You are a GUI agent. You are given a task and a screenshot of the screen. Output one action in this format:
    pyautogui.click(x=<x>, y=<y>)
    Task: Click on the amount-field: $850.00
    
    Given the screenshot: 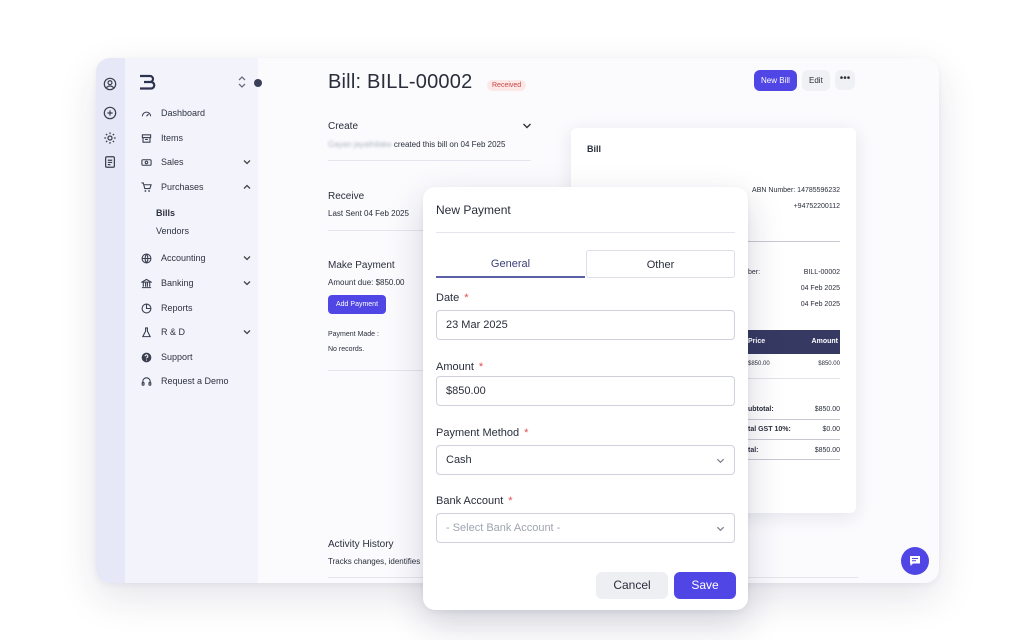 What is the action you would take?
    pyautogui.click(x=585, y=391)
    